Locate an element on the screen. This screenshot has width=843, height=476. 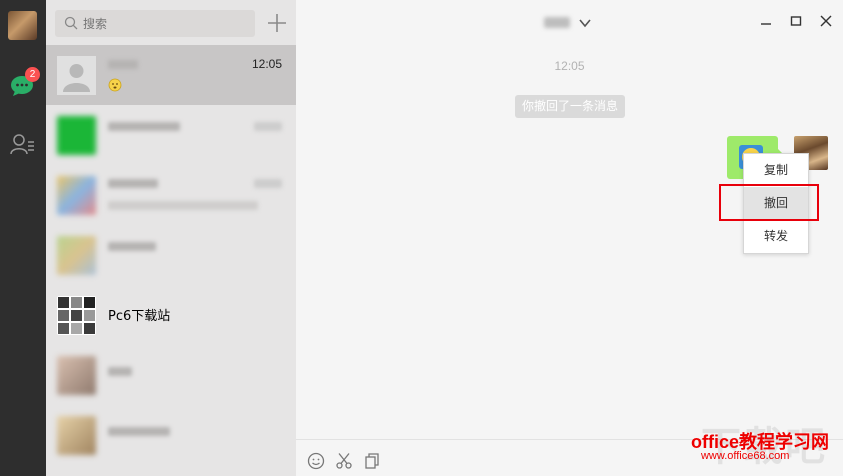
chat-header is located at coordinates (569, 22).